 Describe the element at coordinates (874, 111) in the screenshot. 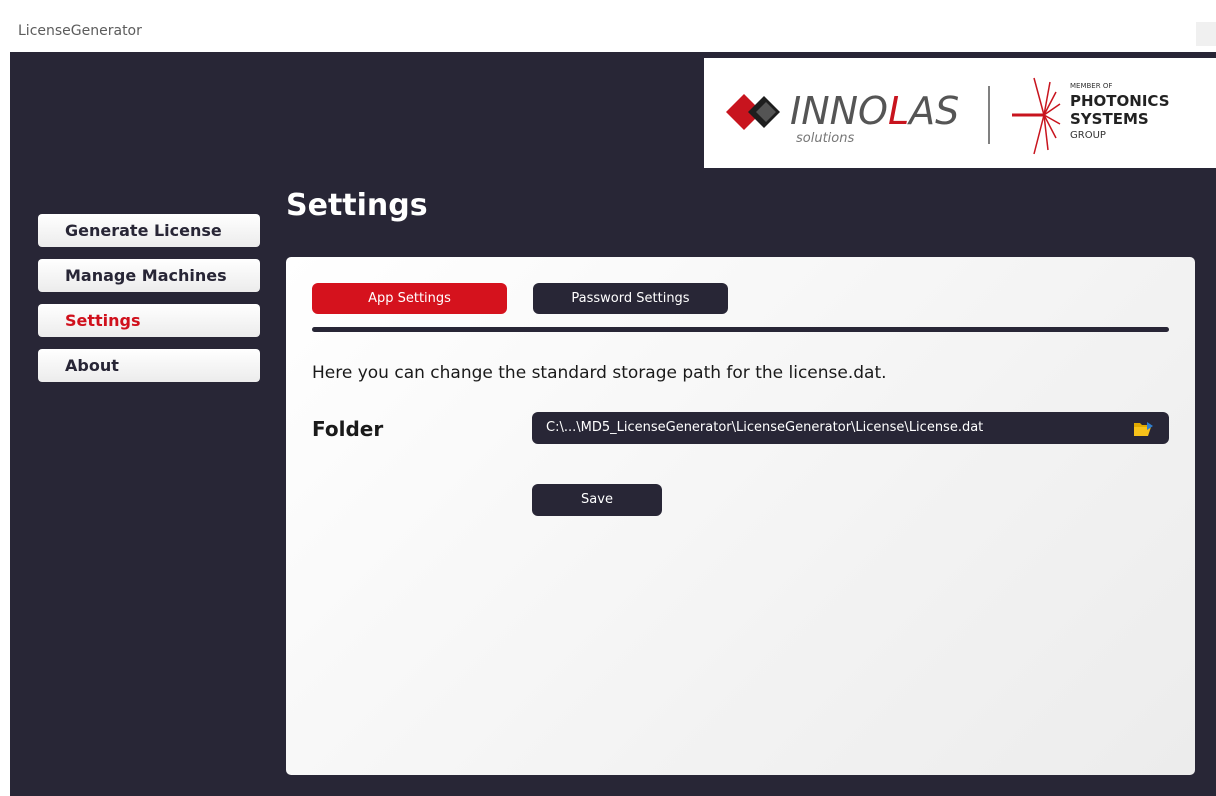

I see `svg-text: INNOLAS` at that location.